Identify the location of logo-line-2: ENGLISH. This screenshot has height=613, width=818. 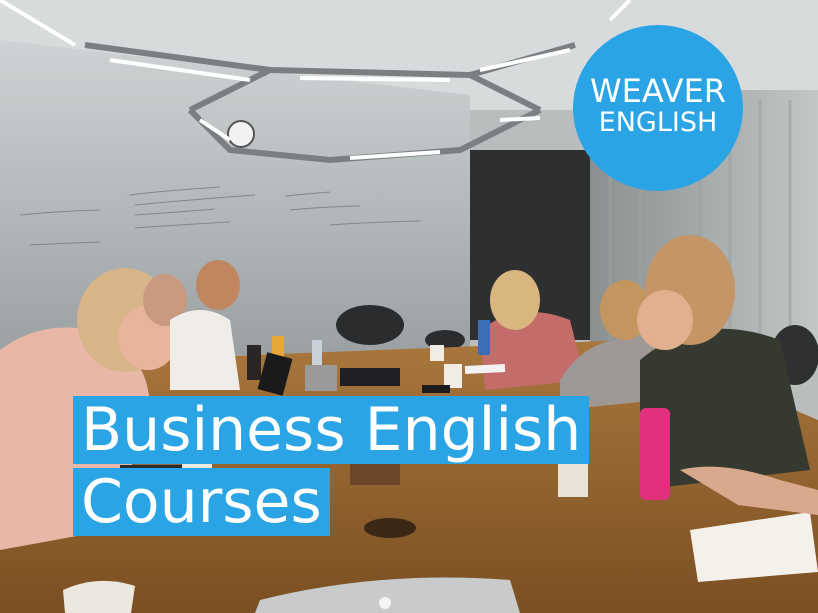
(658, 122).